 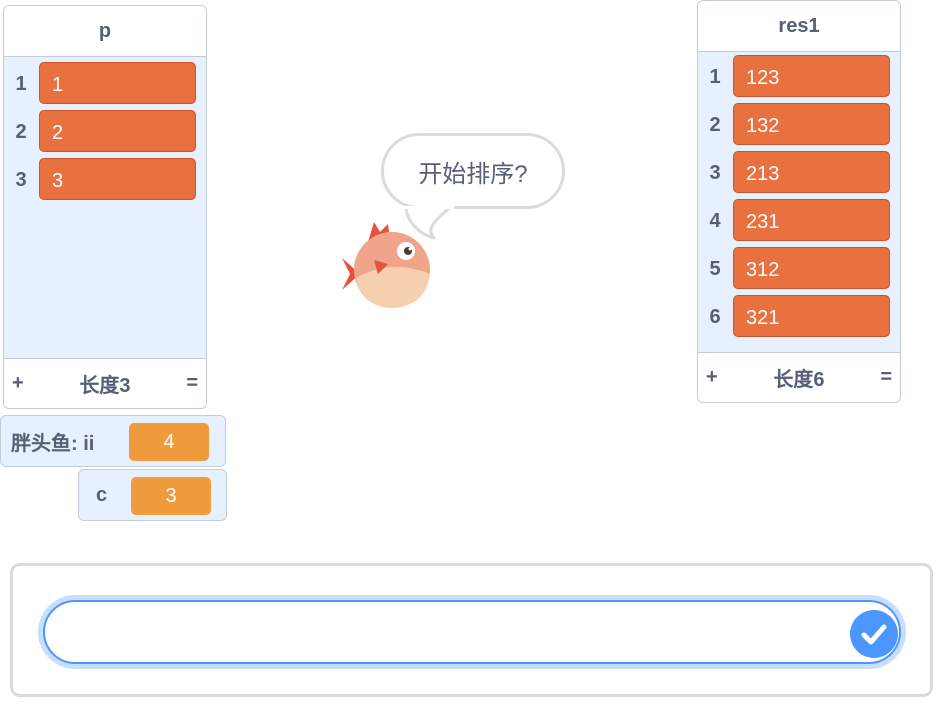 I want to click on variable-value: 4, so click(x=169, y=442).